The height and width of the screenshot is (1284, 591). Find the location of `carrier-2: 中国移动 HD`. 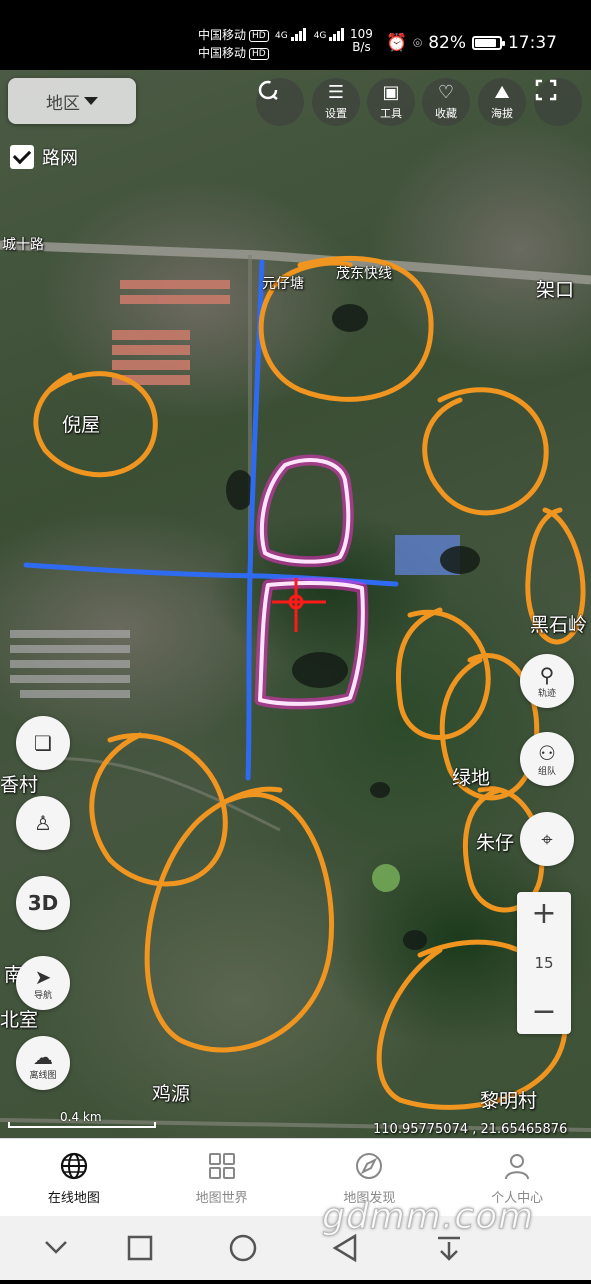

carrier-2: 中国移动 HD is located at coordinates (233, 53).